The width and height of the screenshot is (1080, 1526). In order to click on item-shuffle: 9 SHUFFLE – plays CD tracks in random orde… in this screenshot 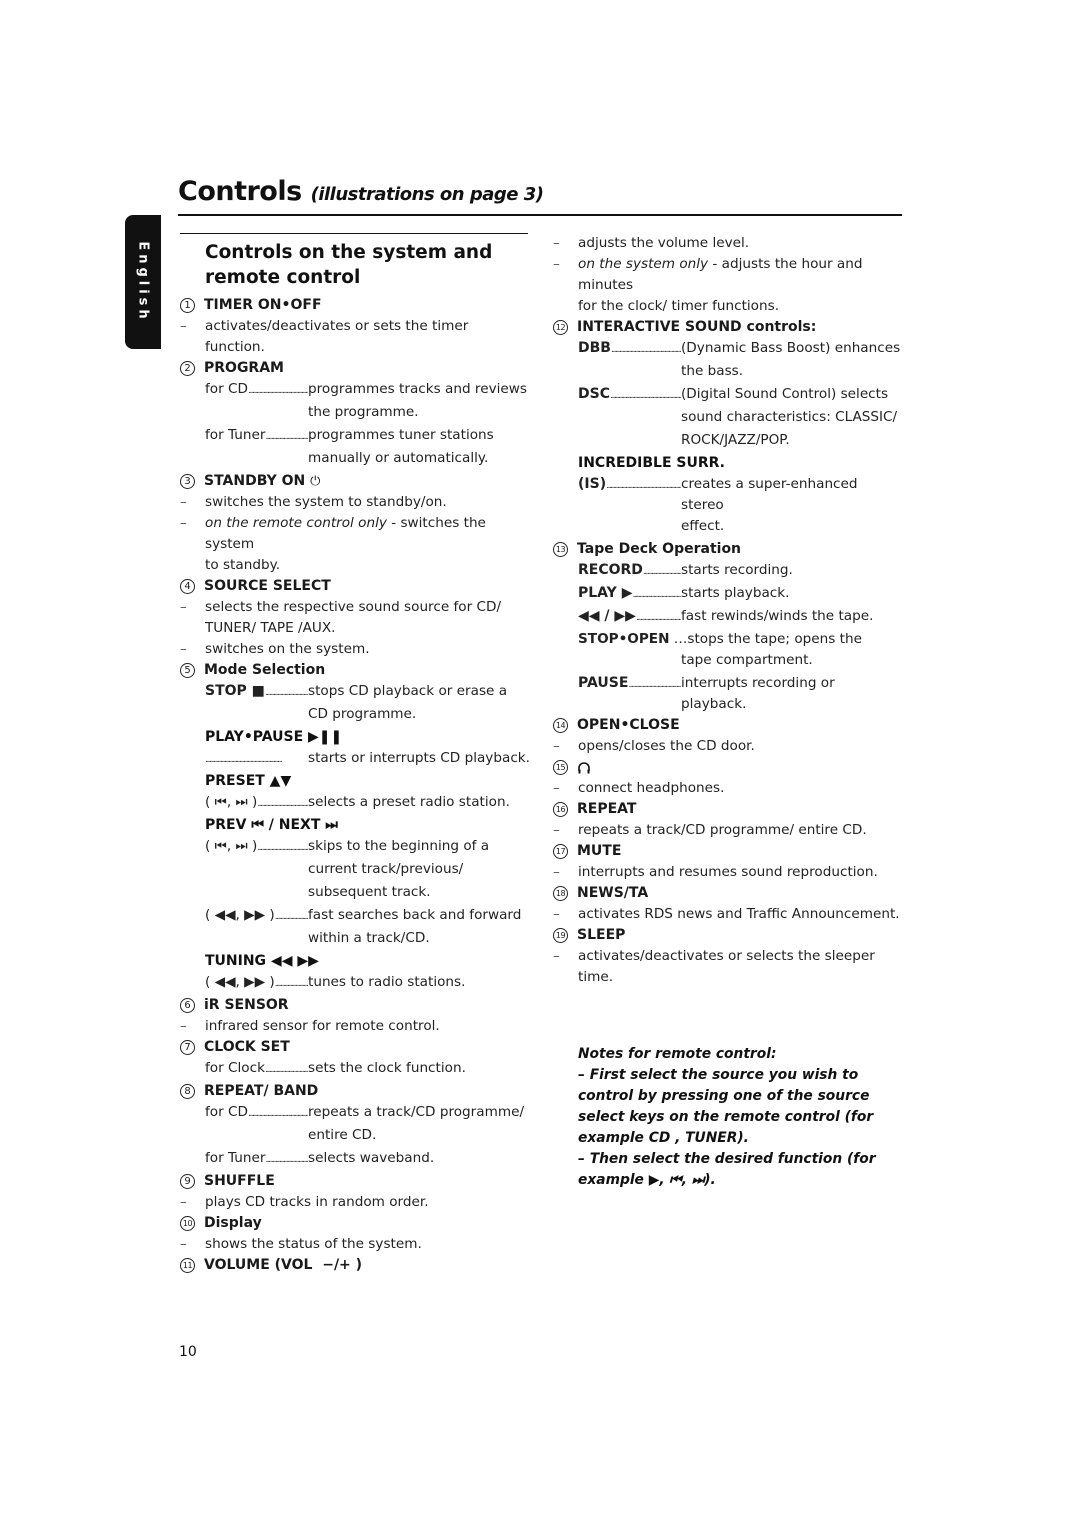, I will do `click(355, 1192)`.